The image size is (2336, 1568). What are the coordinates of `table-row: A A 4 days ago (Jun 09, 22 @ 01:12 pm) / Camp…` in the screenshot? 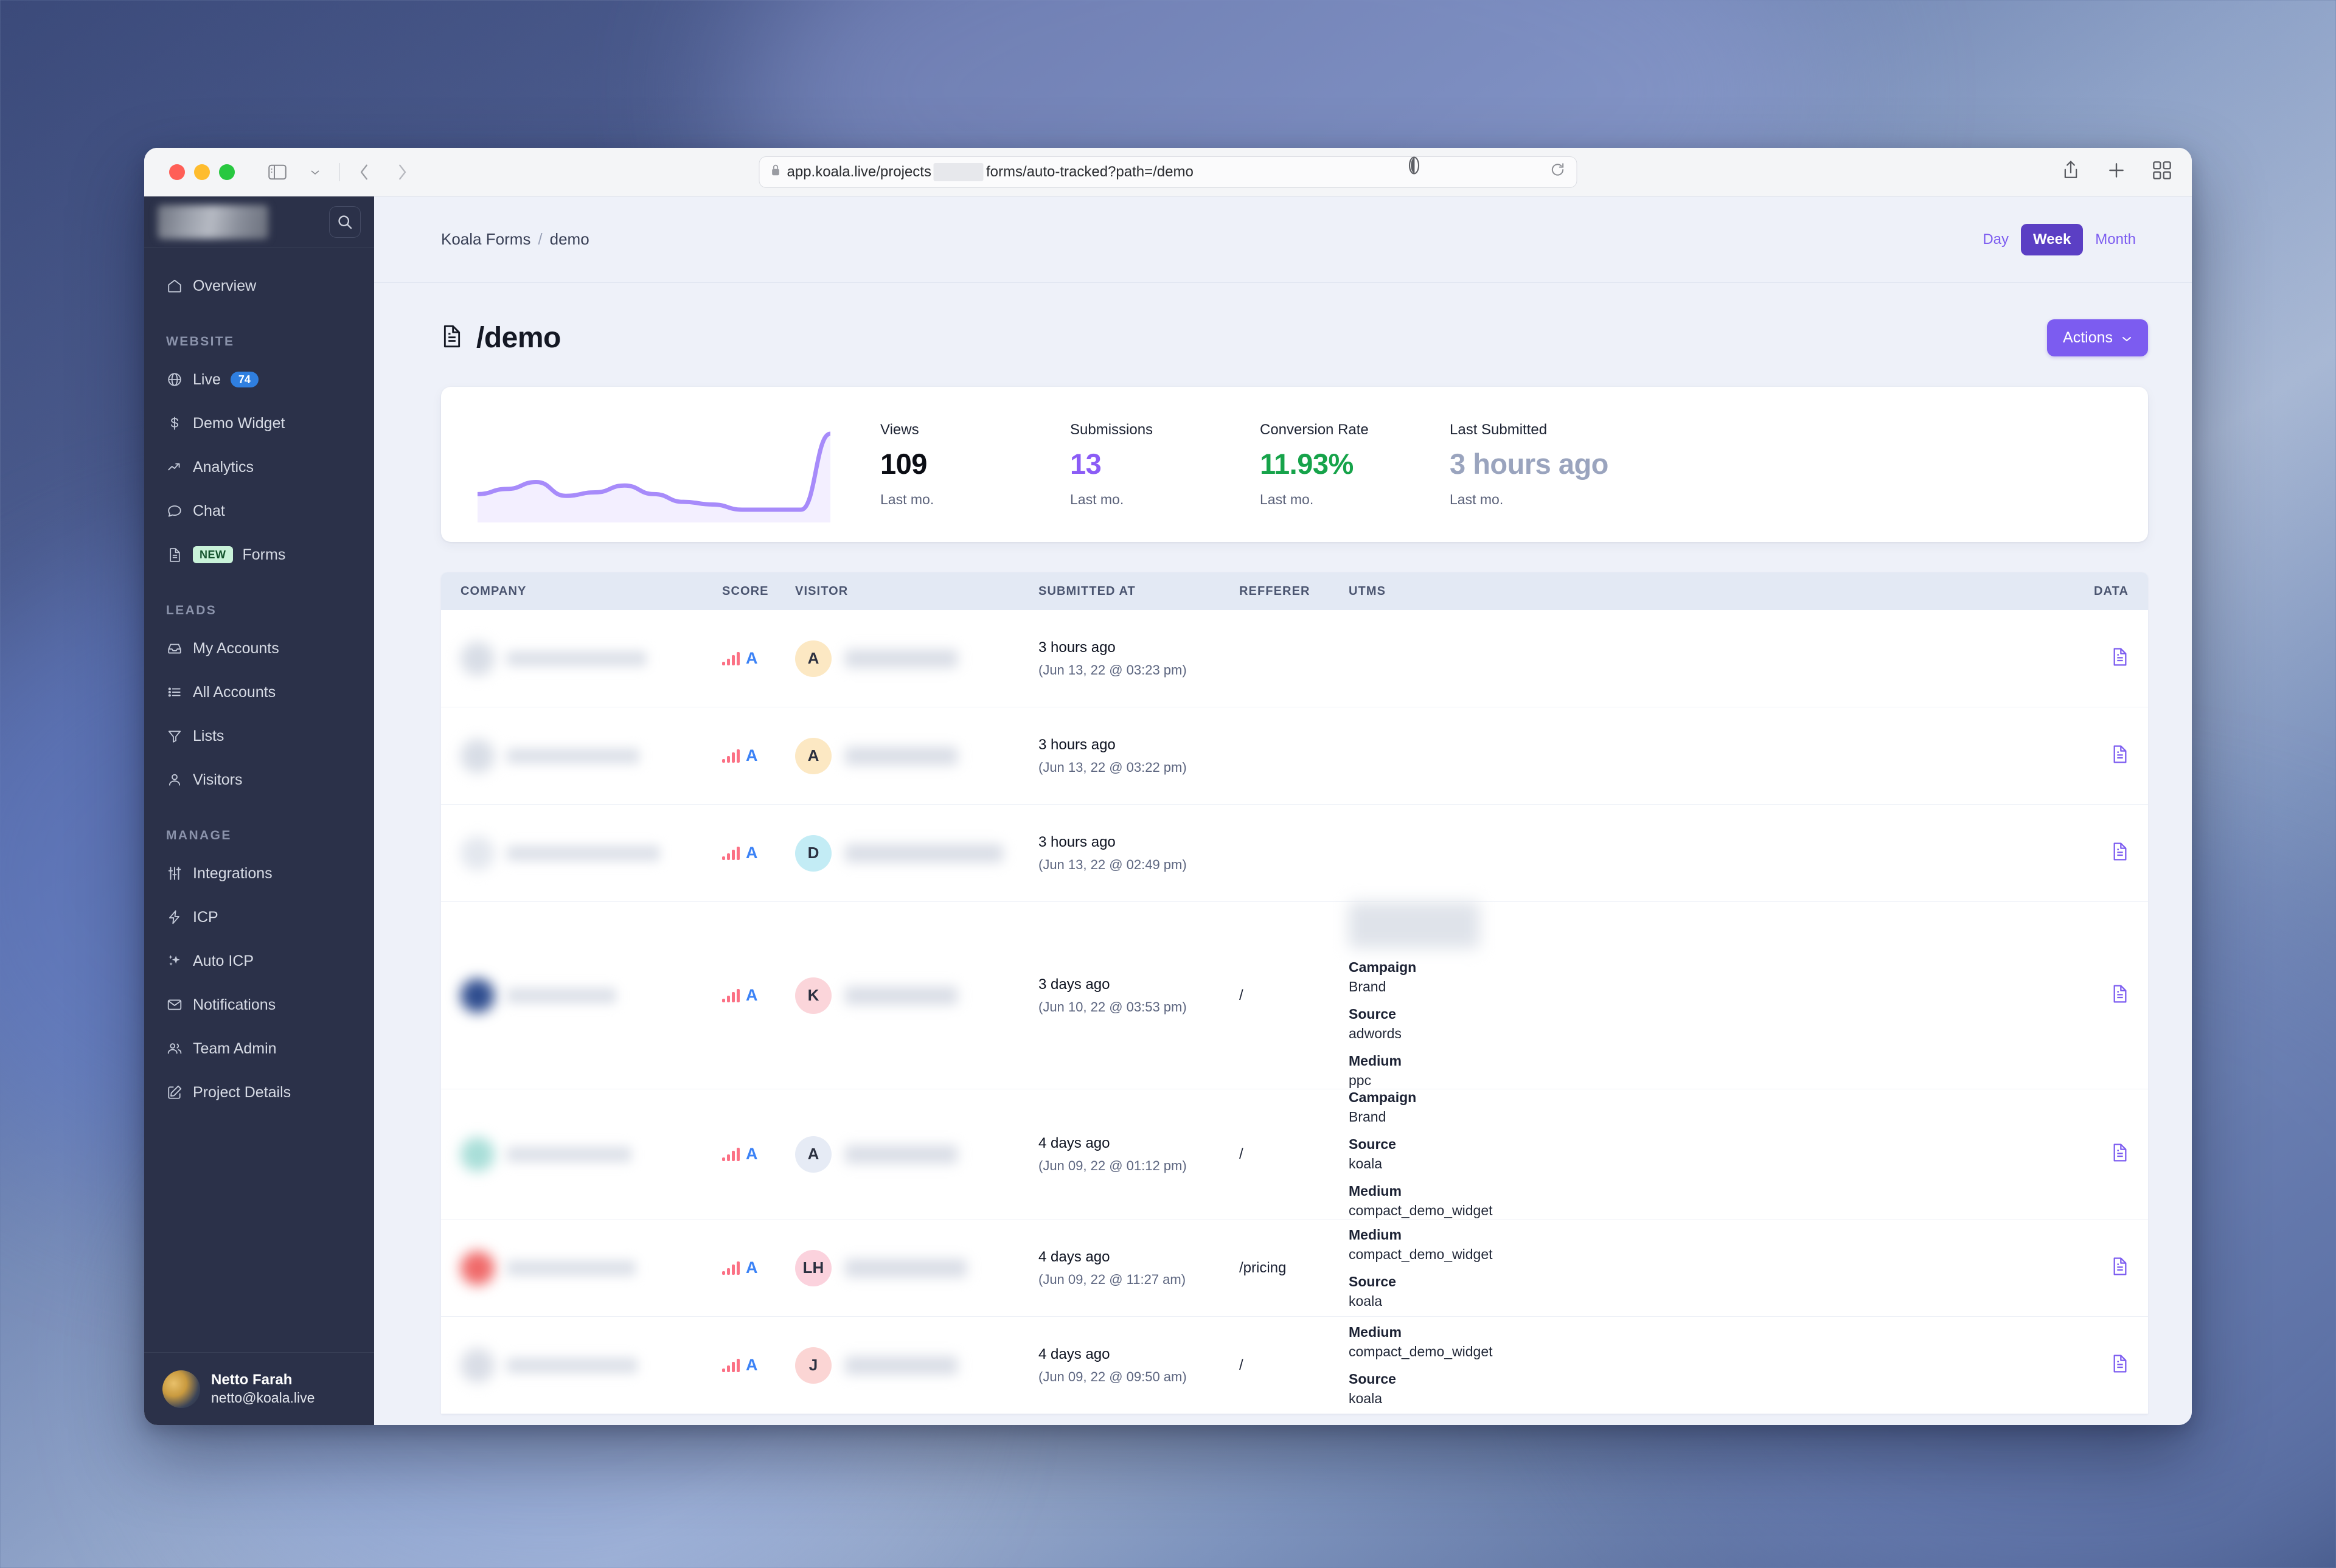 It's located at (1294, 1154).